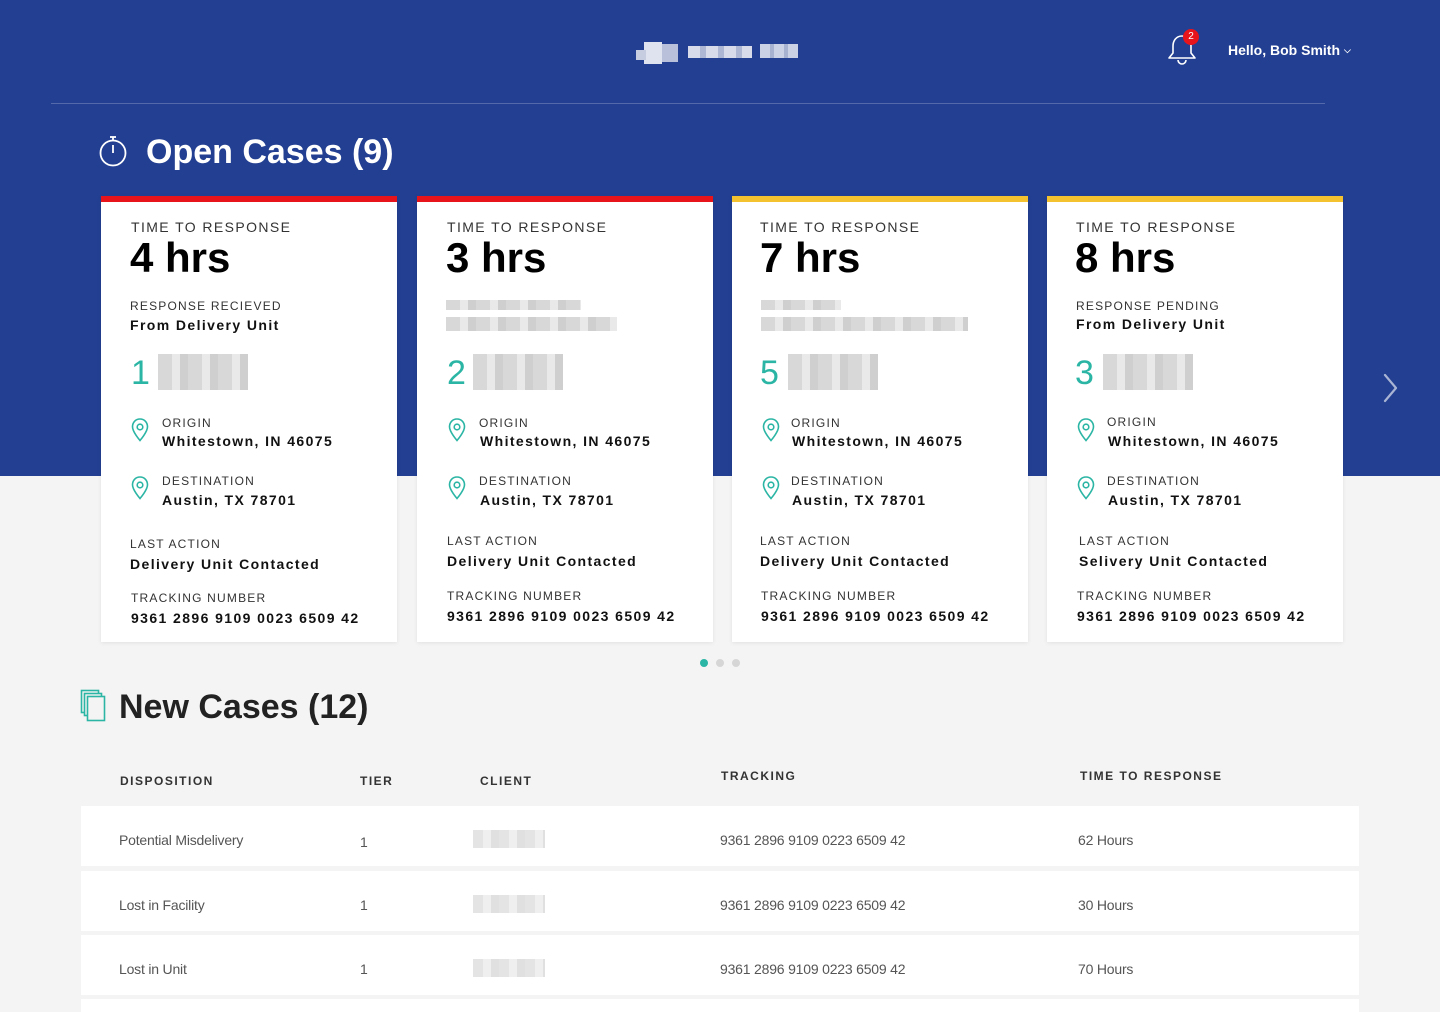  I want to click on column-header-disposition: DISPOSITION, so click(167, 781).